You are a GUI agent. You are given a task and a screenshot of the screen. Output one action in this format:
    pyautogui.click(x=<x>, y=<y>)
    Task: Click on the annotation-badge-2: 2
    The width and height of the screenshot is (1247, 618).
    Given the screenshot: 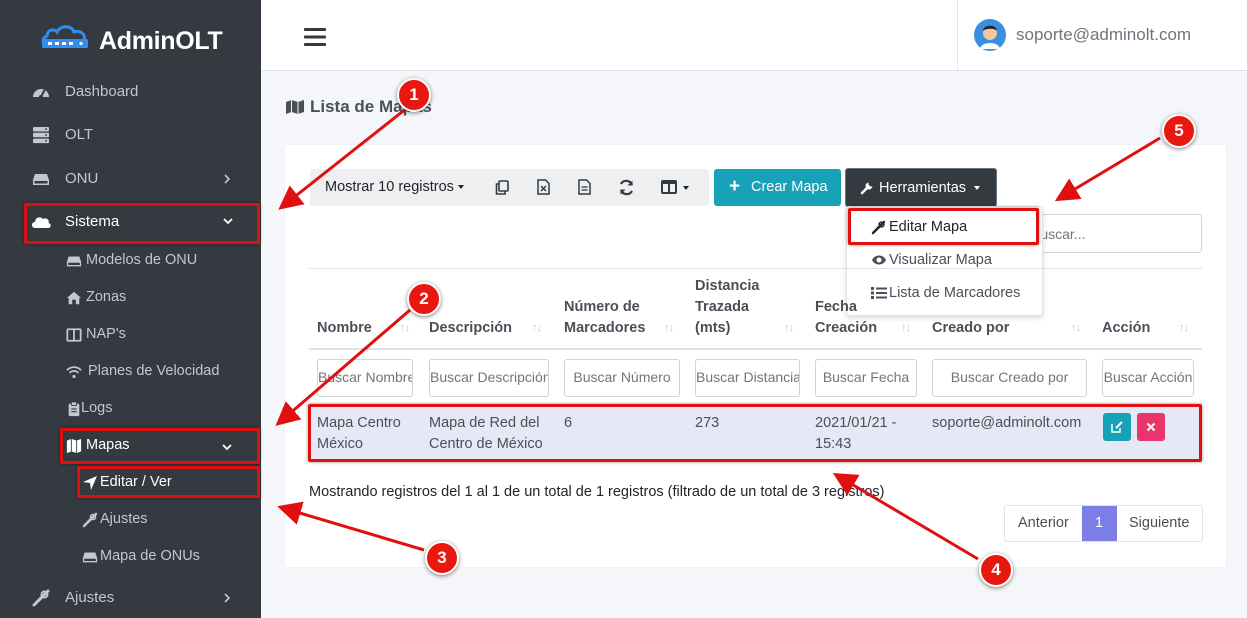 What is the action you would take?
    pyautogui.click(x=424, y=299)
    